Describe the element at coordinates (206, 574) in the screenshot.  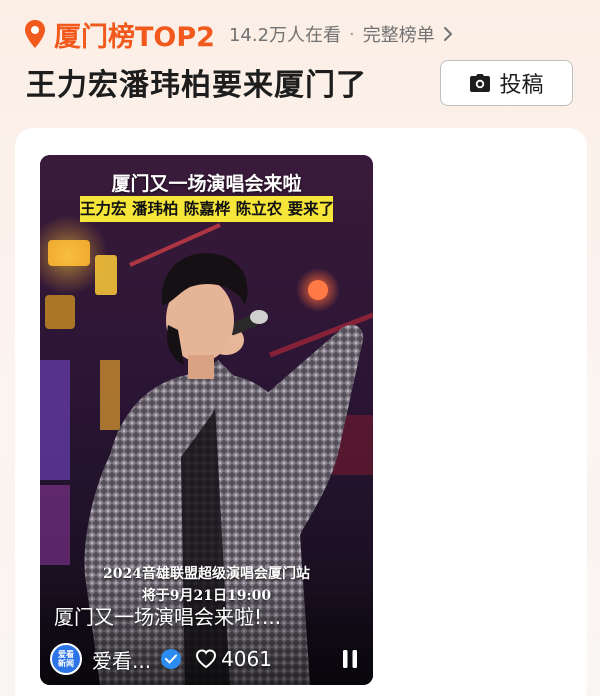
I see `cover-event-title: 2024音雄联盟超级演唱会厦门站` at that location.